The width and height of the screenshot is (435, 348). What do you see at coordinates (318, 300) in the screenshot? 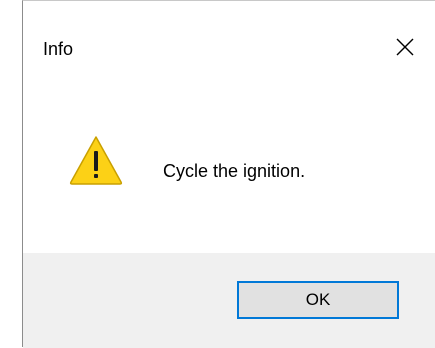
I see `ok-button: OK` at bounding box center [318, 300].